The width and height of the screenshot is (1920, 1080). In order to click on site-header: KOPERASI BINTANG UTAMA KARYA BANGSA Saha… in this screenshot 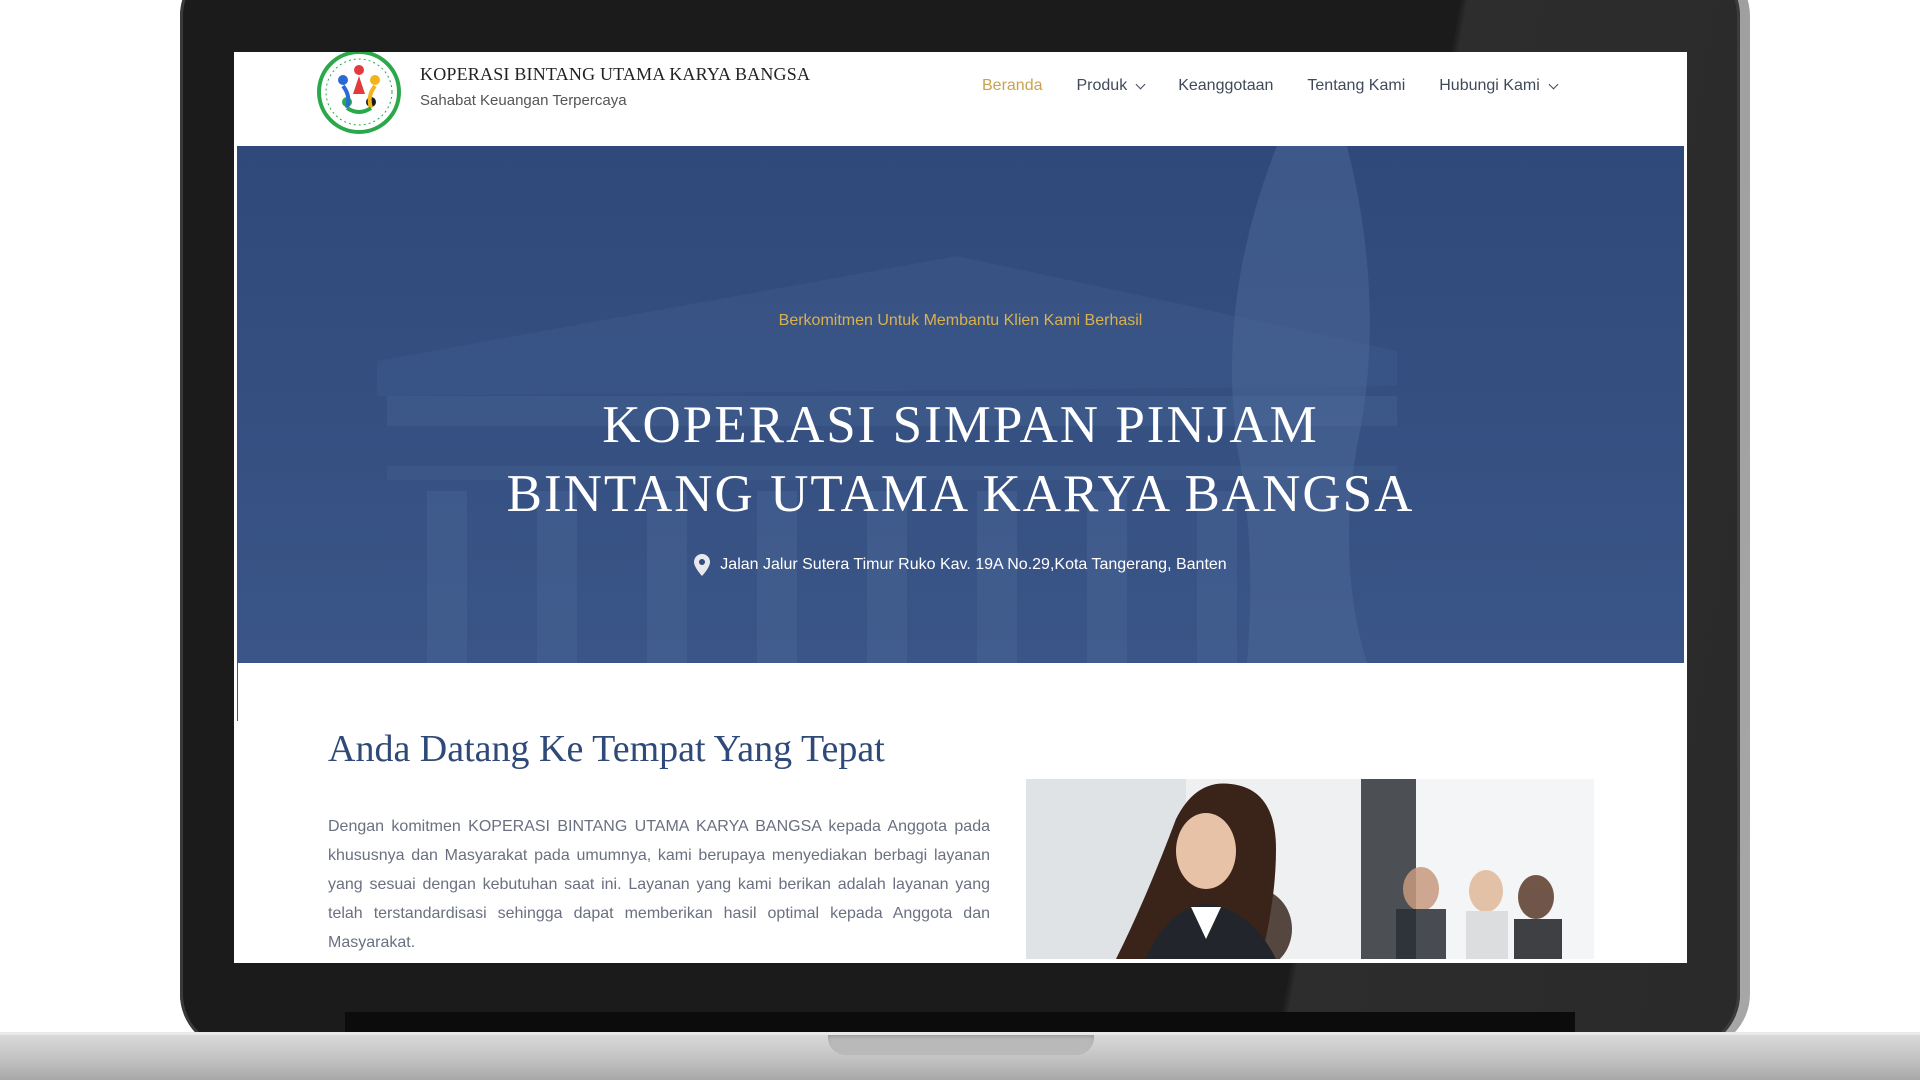, I will do `click(960, 99)`.